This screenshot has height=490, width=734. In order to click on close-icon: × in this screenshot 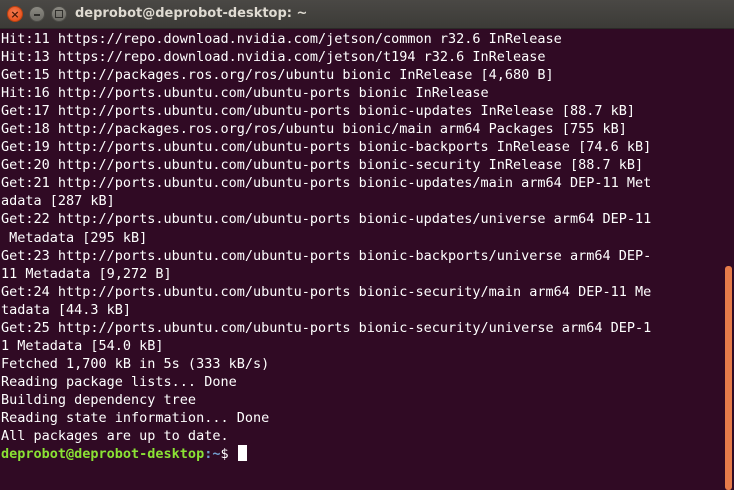, I will do `click(15, 14)`.